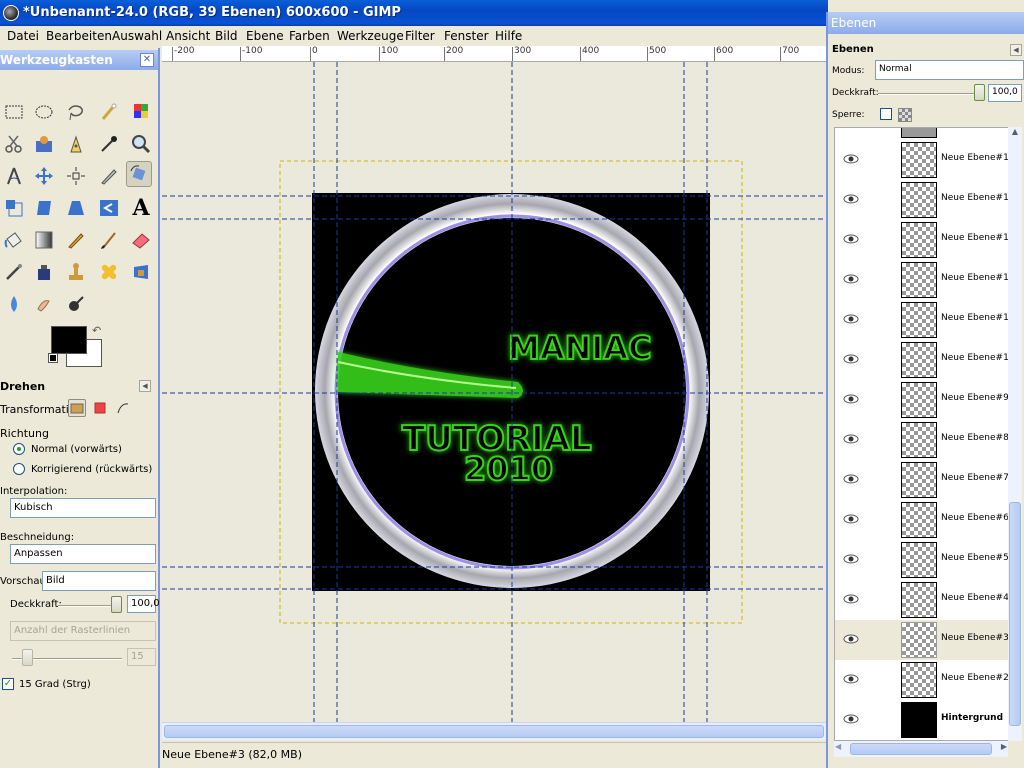 Image resolution: width=1024 pixels, height=768 pixels. What do you see at coordinates (19, 449) in the screenshot?
I see `direction-forward-radio` at bounding box center [19, 449].